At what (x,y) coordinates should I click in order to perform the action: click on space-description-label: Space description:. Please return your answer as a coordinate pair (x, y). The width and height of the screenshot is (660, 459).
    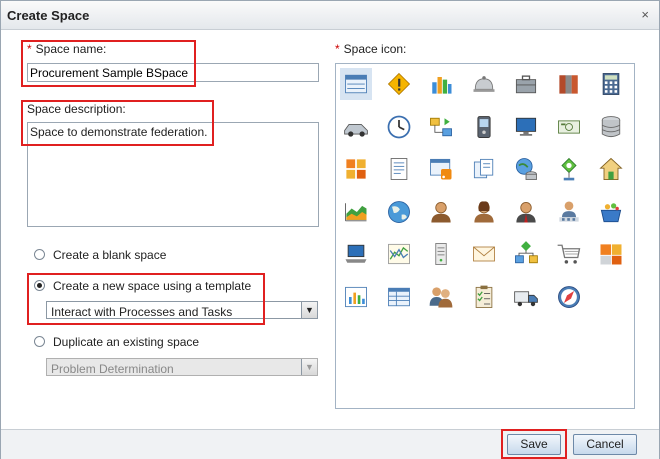
    Looking at the image, I should click on (76, 109).